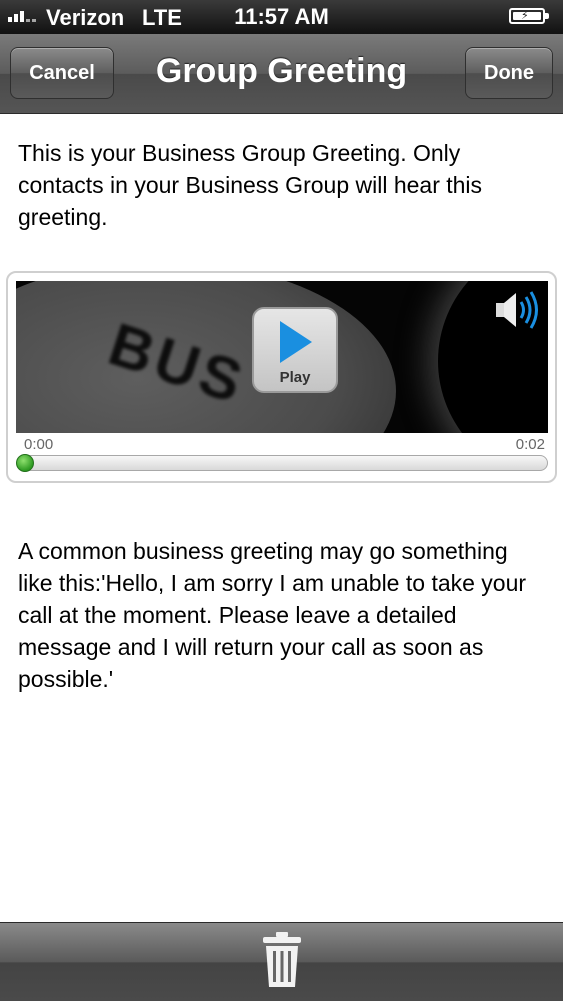 Image resolution: width=563 pixels, height=1001 pixels. I want to click on bottom-toolbar, so click(281, 961).